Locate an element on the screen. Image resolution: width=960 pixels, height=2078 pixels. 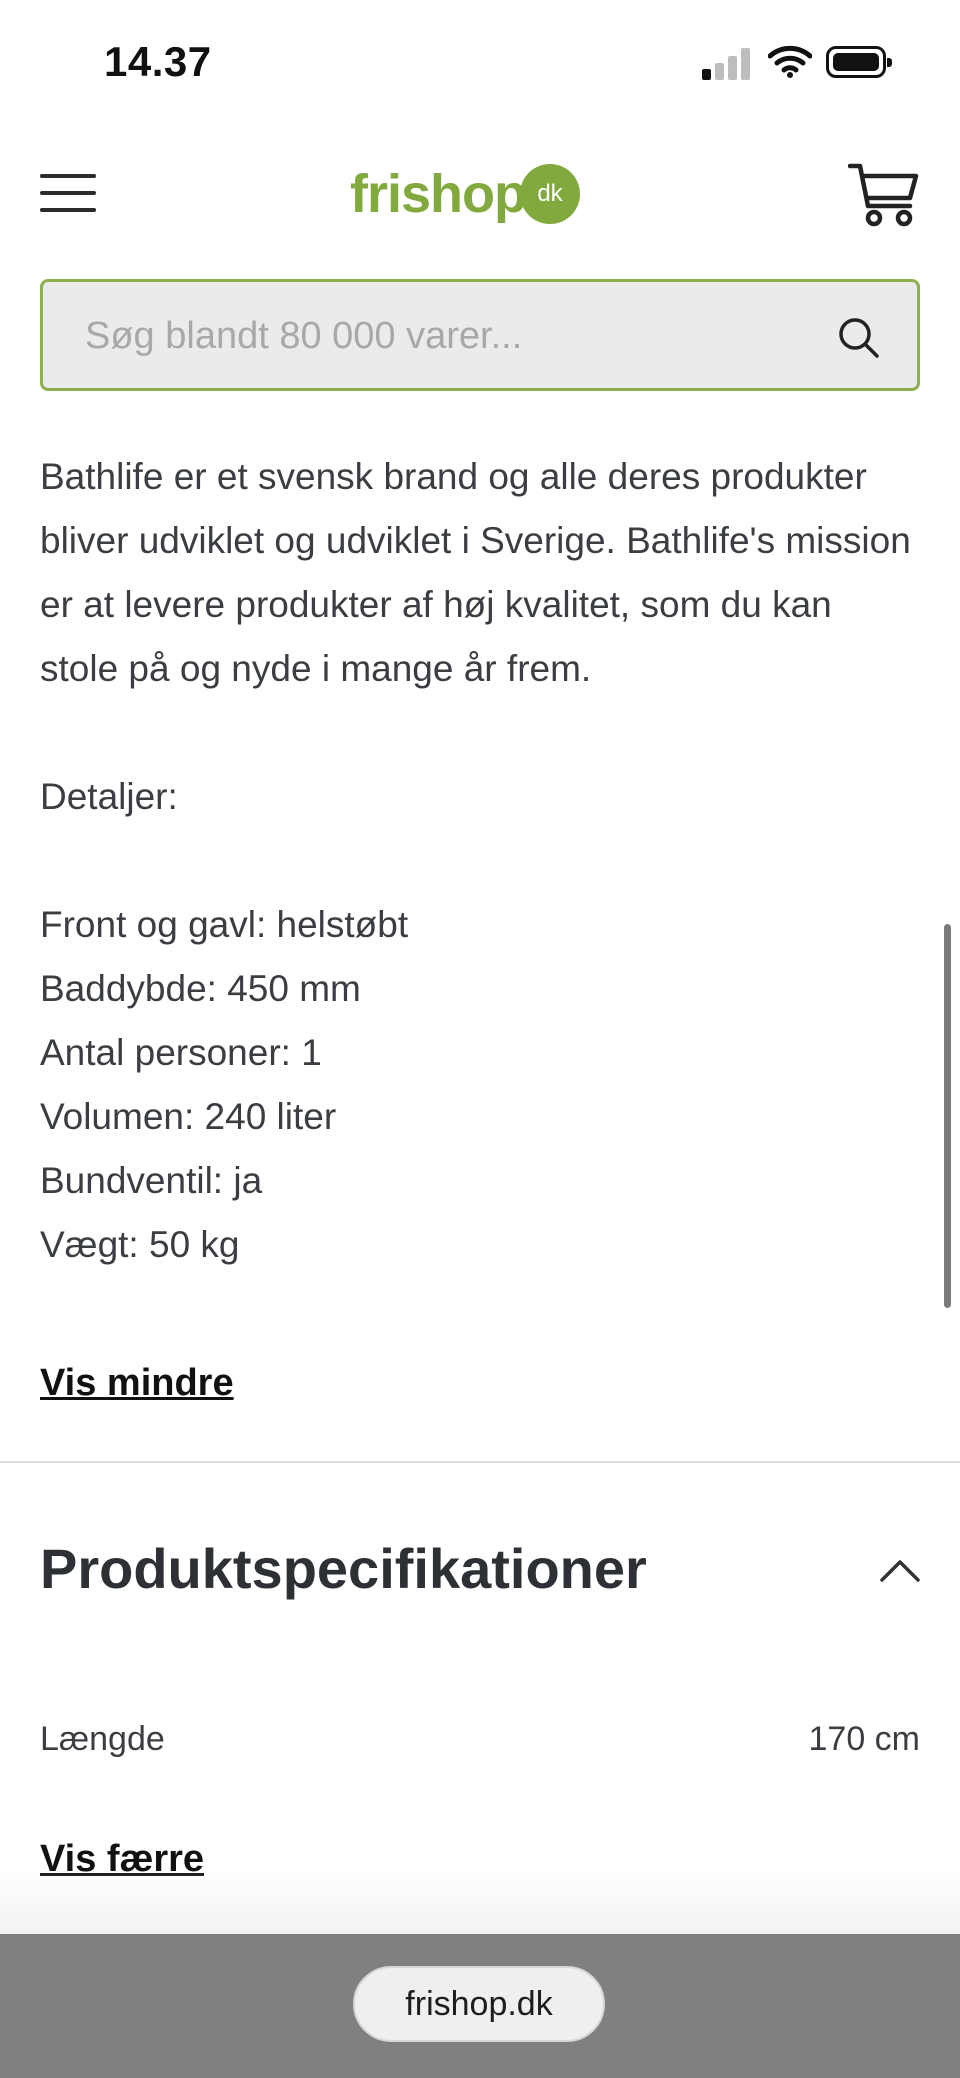
battery-icon is located at coordinates (859, 62).